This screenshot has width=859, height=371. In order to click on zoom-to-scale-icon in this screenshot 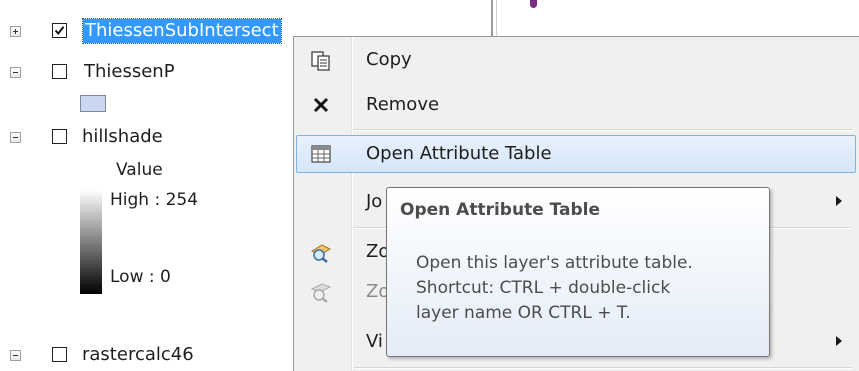, I will do `click(321, 293)`.